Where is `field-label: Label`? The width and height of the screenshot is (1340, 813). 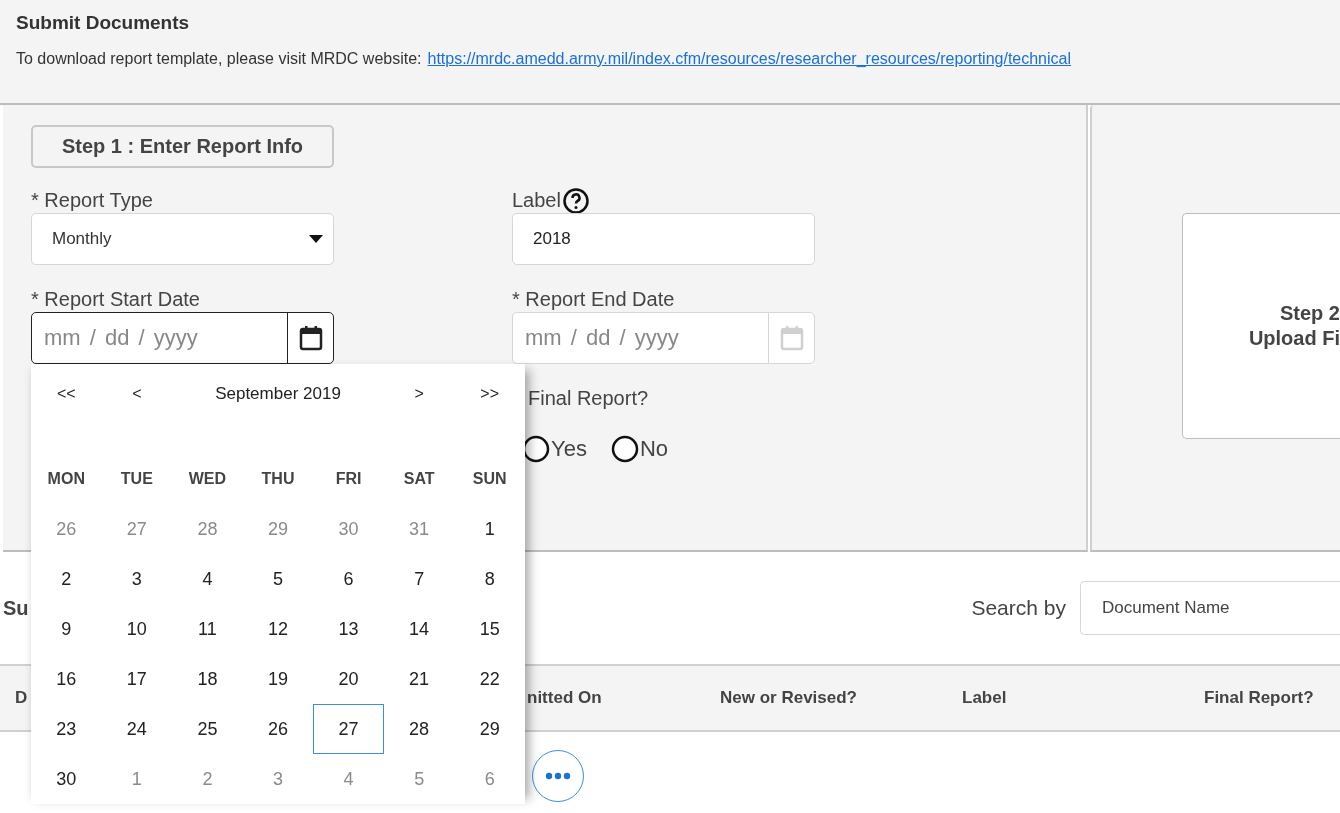
field-label: Label is located at coordinates (536, 200).